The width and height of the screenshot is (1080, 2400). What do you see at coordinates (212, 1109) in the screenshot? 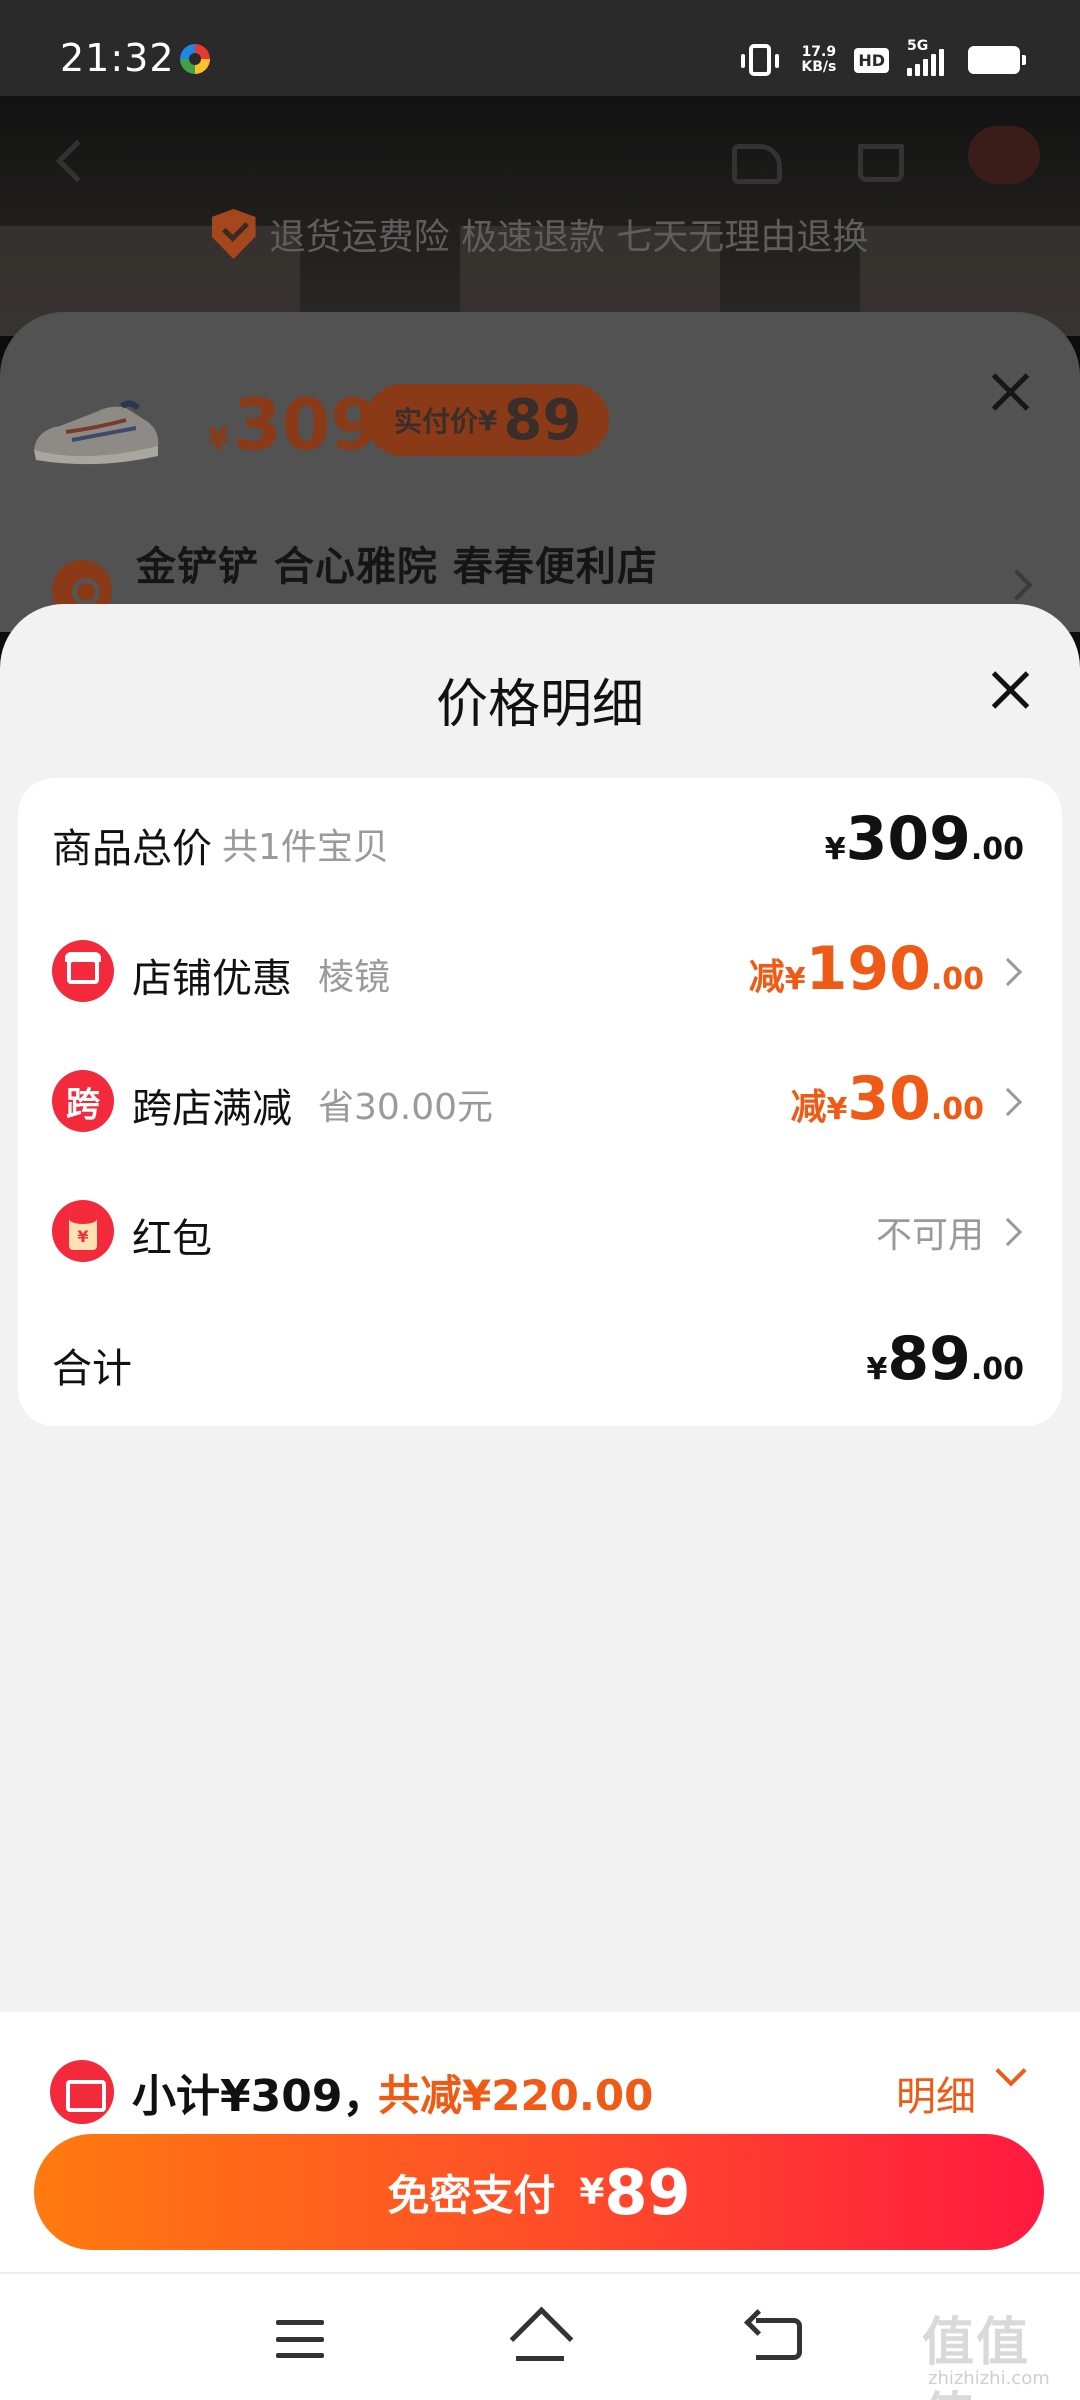
I see `row-label: 跨店满减` at bounding box center [212, 1109].